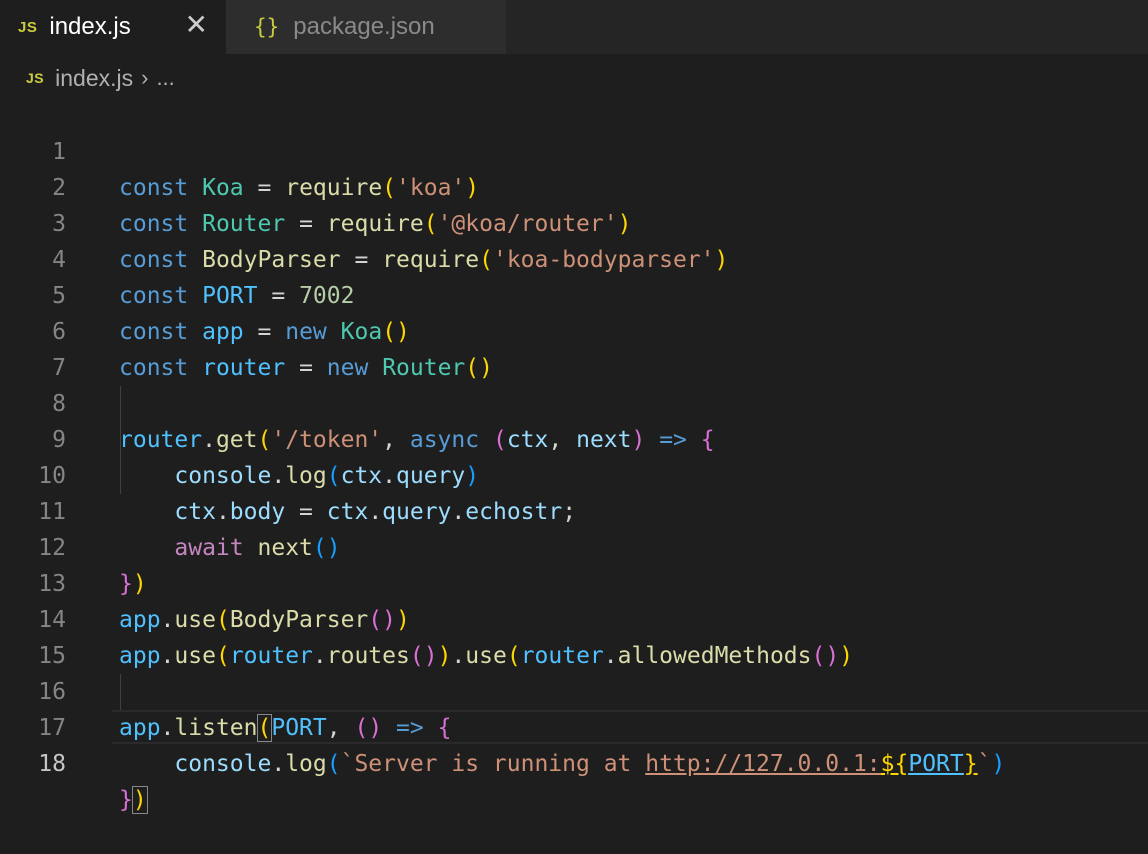 This screenshot has width=1148, height=854. What do you see at coordinates (574, 635) in the screenshot?
I see `code-line: 15` at bounding box center [574, 635].